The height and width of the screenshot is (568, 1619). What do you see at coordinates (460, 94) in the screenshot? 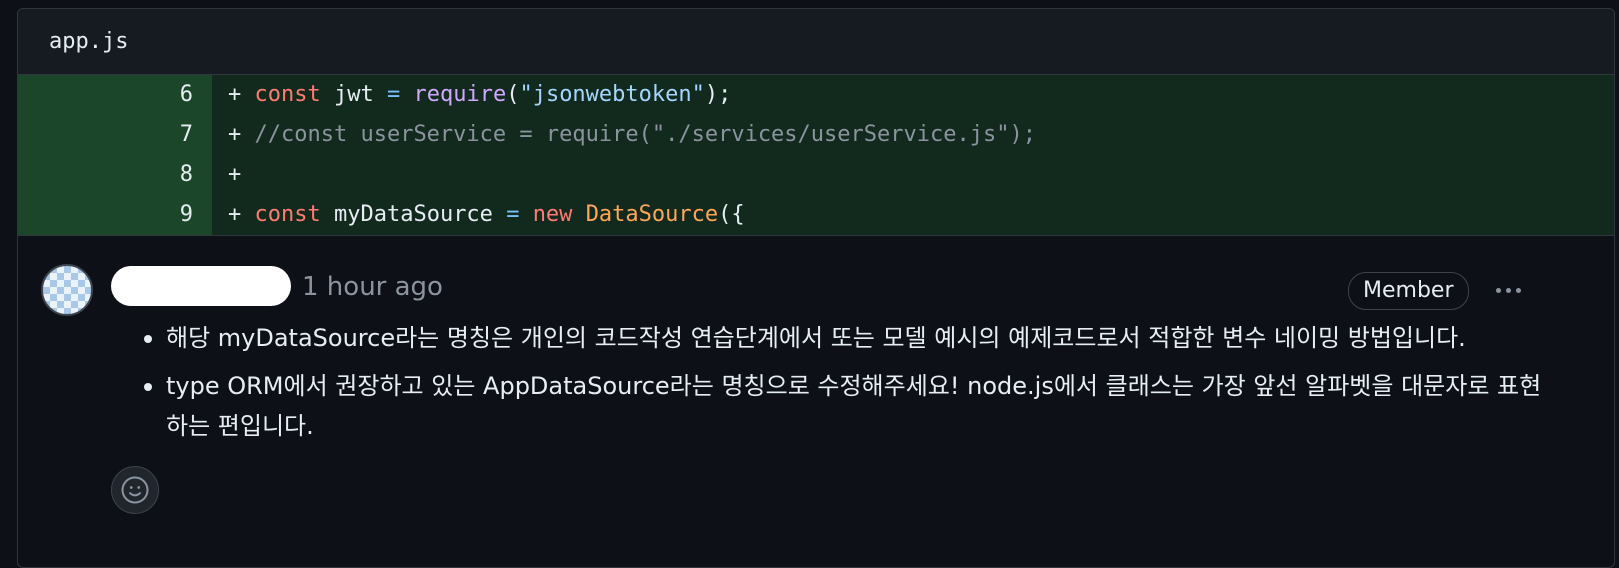
I see `code-token: require` at bounding box center [460, 94].